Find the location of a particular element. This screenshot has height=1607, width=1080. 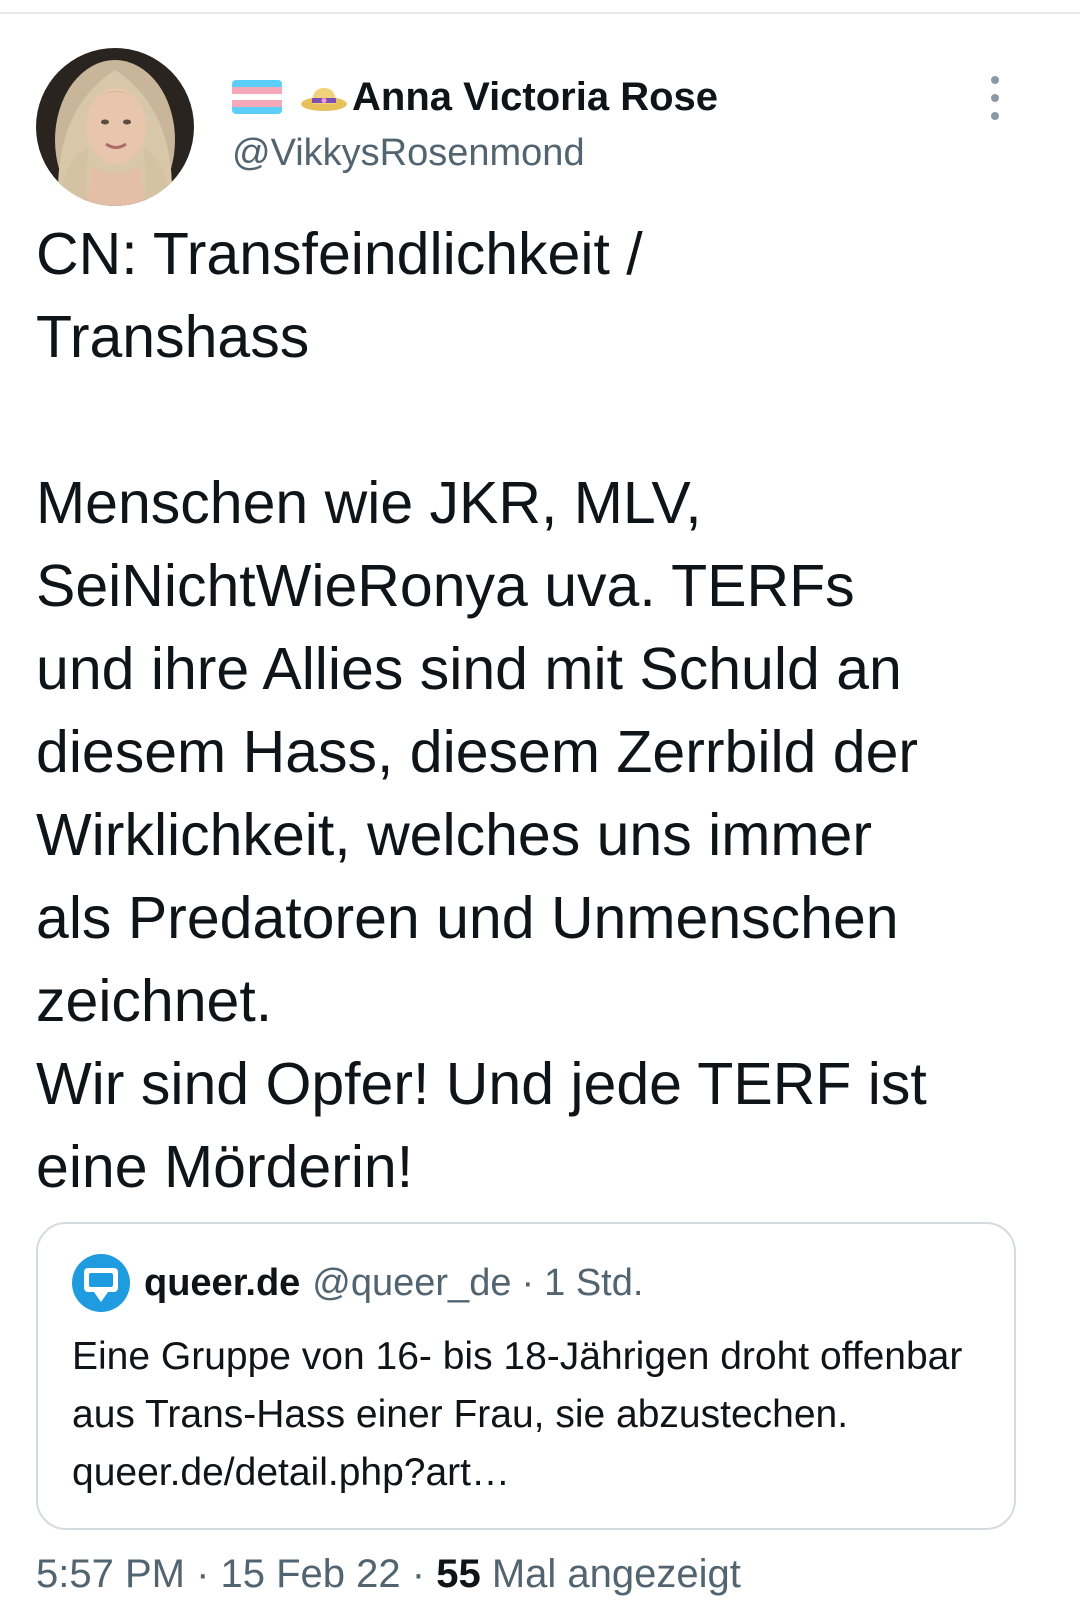

user-handle: @VikkysRosenmond is located at coordinates (475, 153).